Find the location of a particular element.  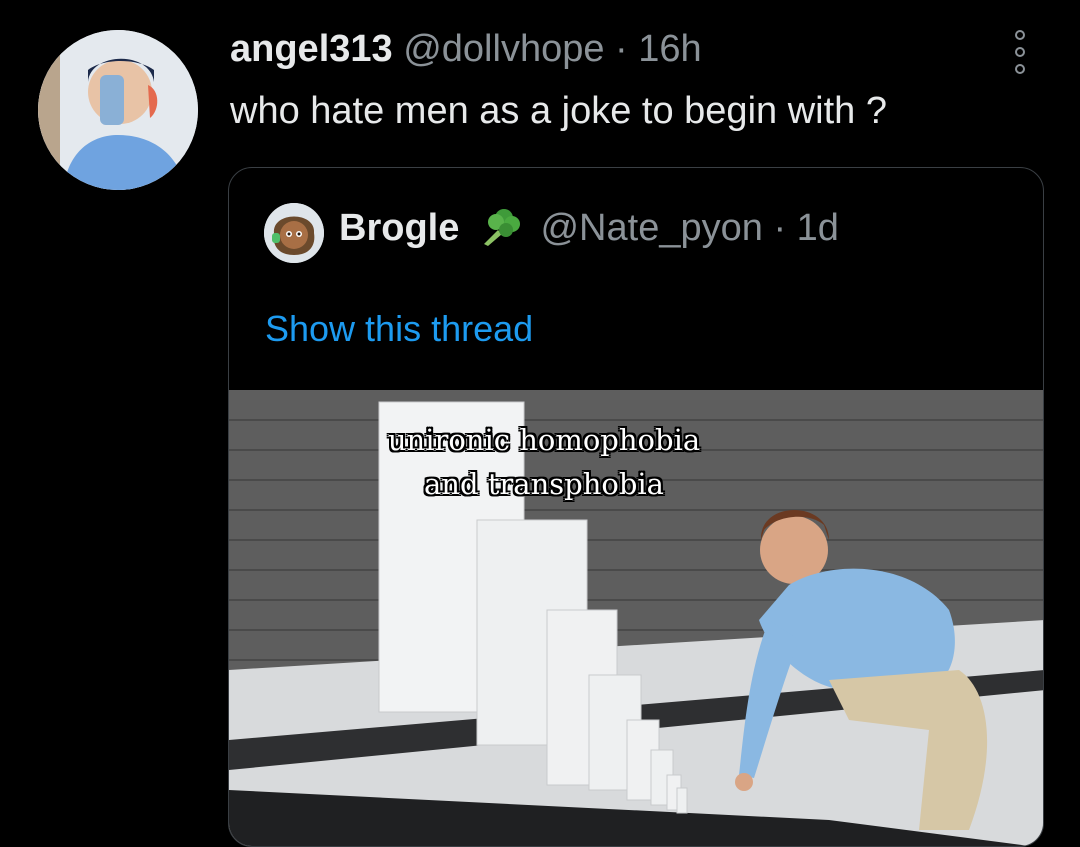

quoted-tweet-header: Brogle @Nate_pyon · 1d is located at coordinates (589, 231).